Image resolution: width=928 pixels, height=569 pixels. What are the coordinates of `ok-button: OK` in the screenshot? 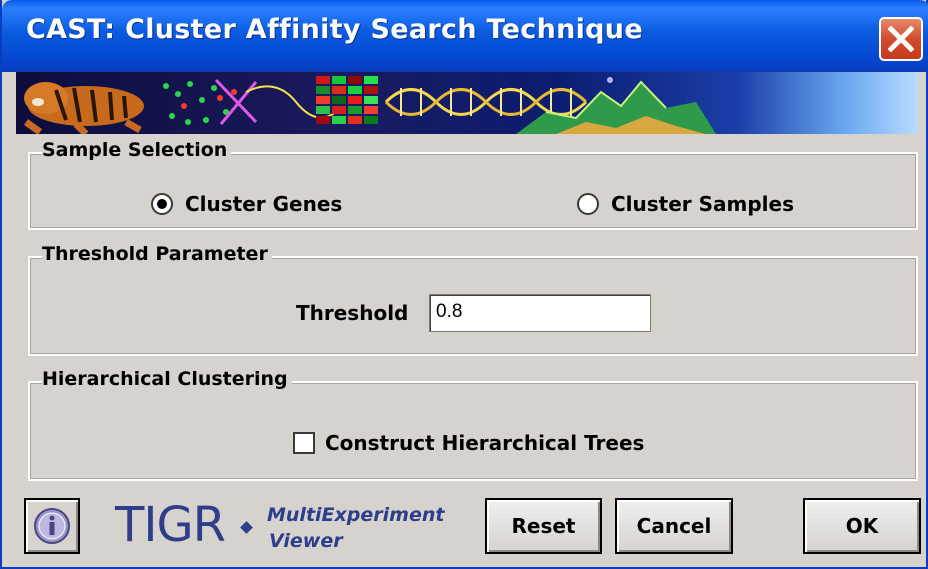 It's located at (862, 526).